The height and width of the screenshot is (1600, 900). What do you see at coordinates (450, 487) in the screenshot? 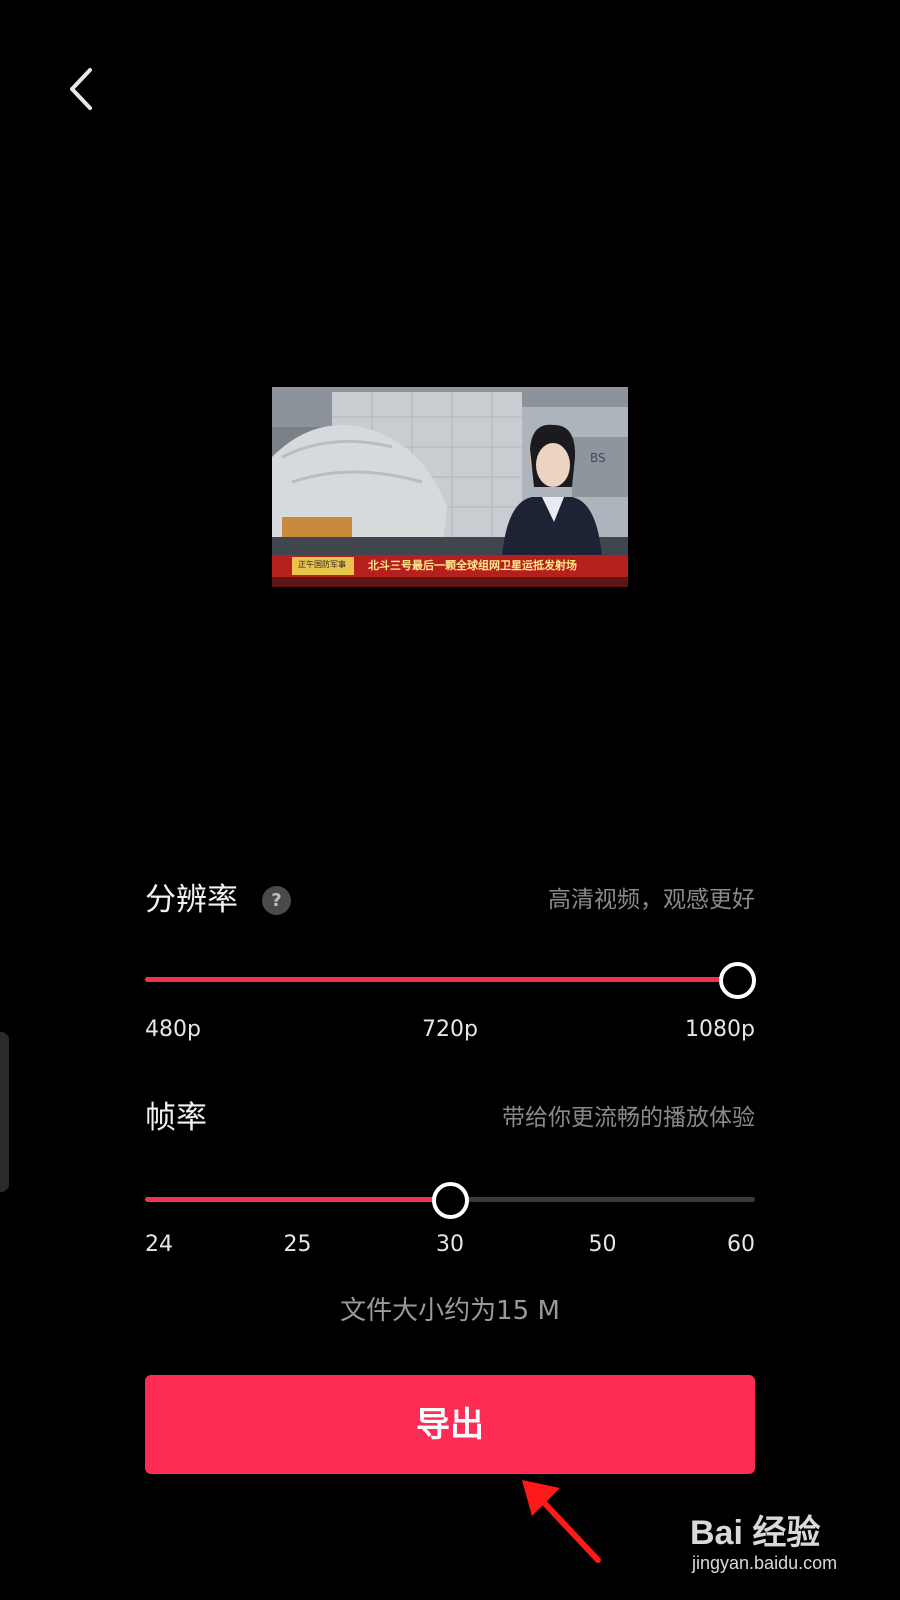
I see `video-preview: BS 正午国防军事 北斗三号最后一颗全球组网卫星运抵发射场` at bounding box center [450, 487].